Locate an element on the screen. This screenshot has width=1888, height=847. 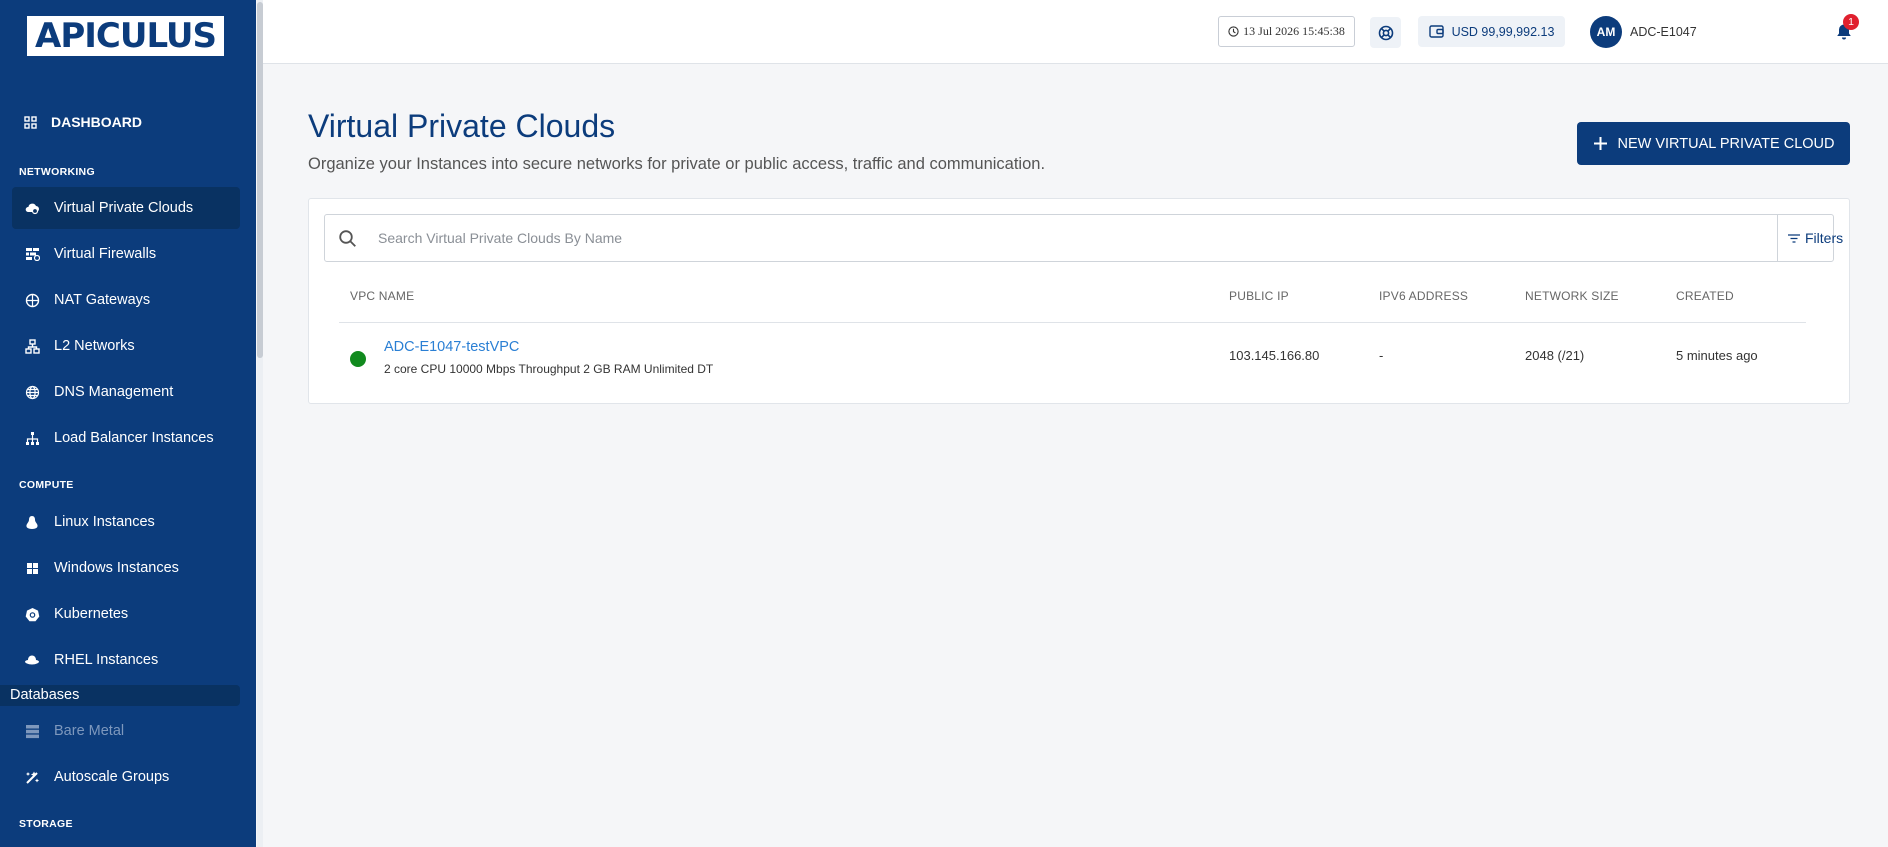
sidebar-item-label: NAT Gateways is located at coordinates (102, 300).